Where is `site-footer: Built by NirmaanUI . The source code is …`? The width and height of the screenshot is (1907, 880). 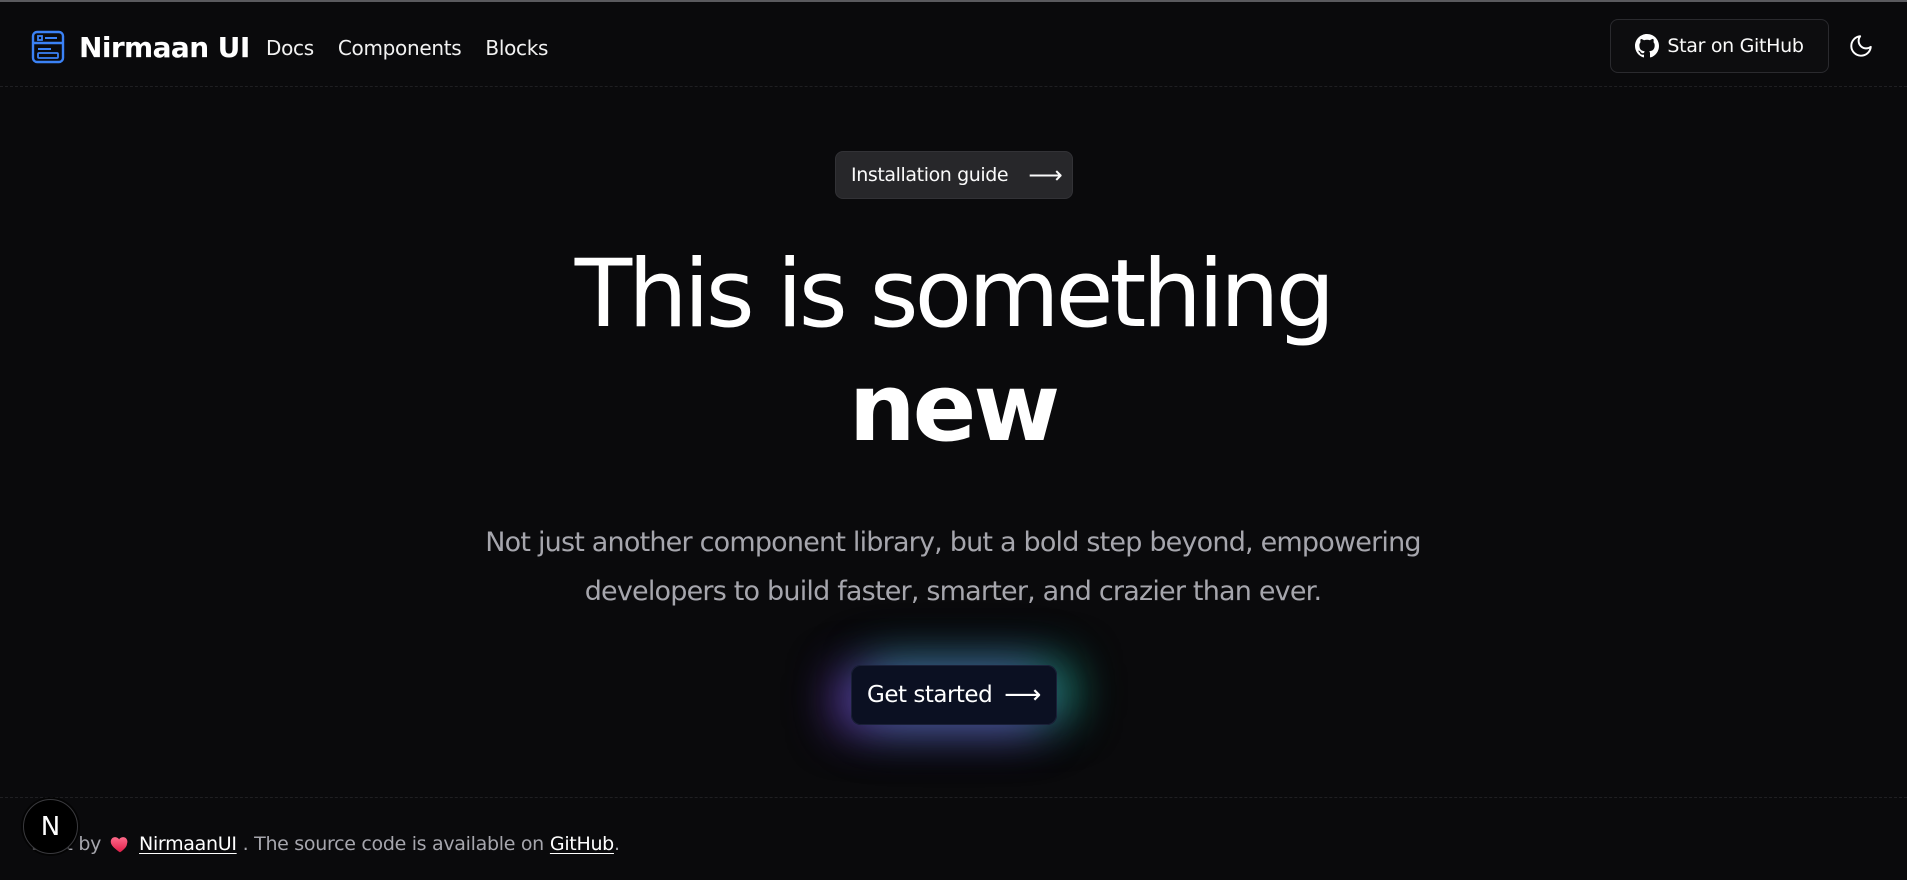 site-footer: Built by NirmaanUI . The source code is … is located at coordinates (953, 838).